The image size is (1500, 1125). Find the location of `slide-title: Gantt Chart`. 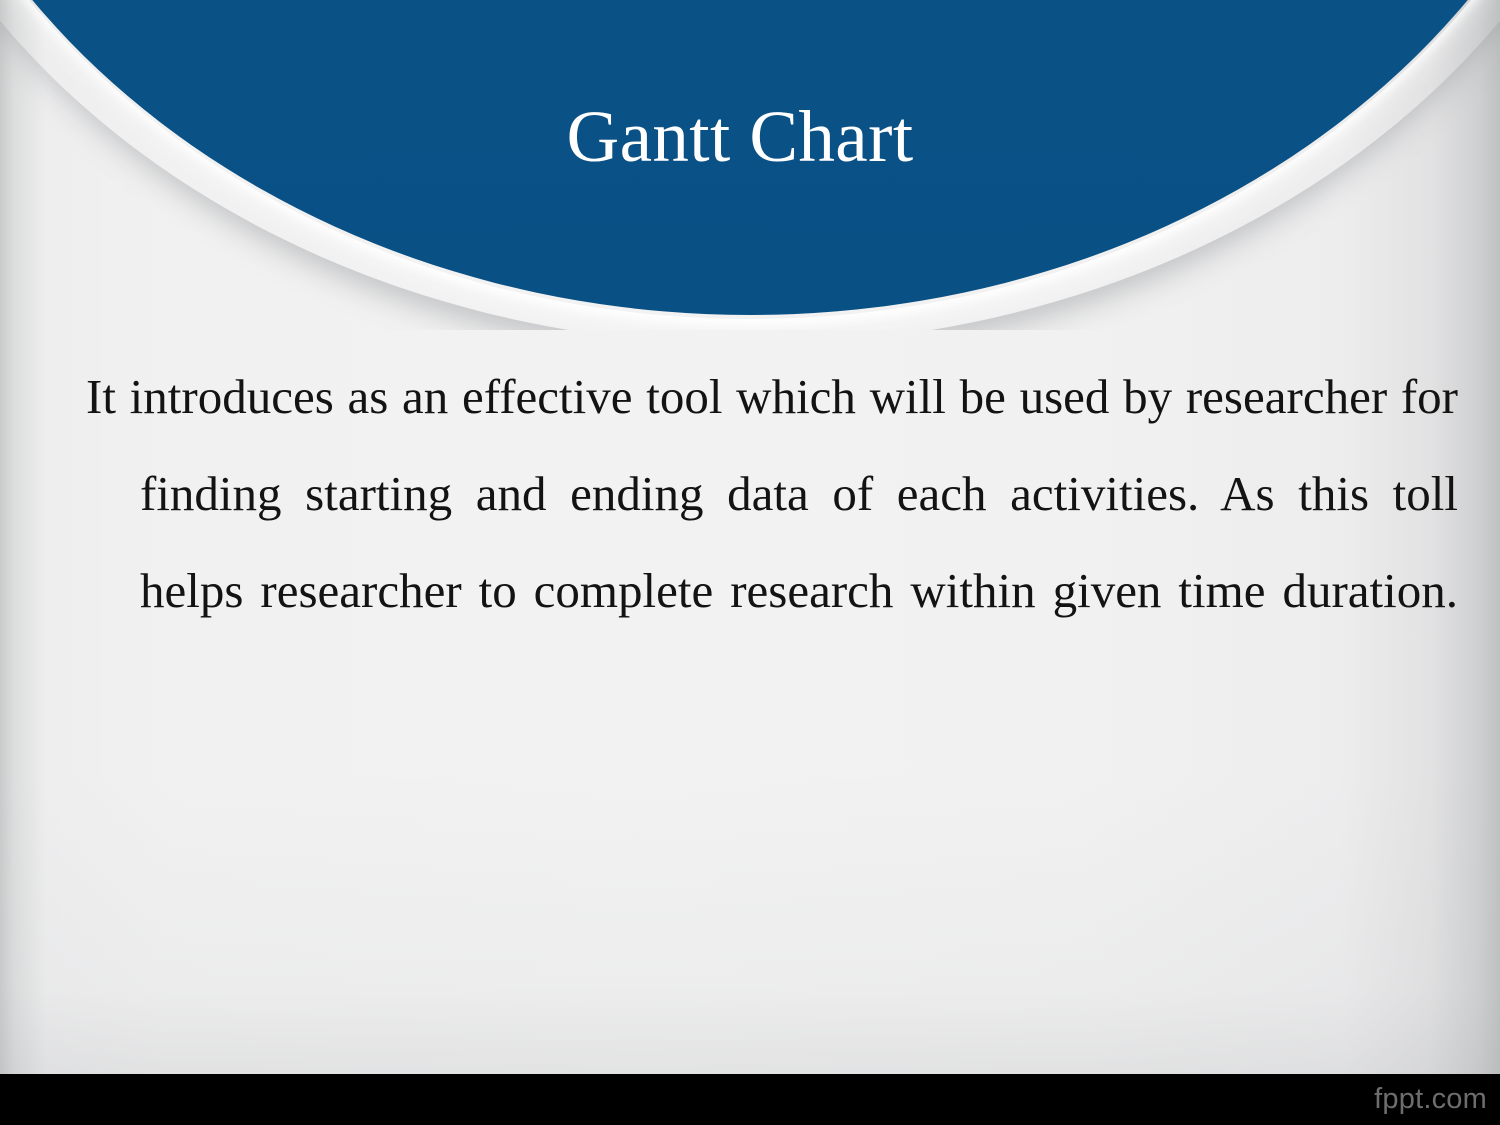

slide-title: Gantt Chart is located at coordinates (740, 136).